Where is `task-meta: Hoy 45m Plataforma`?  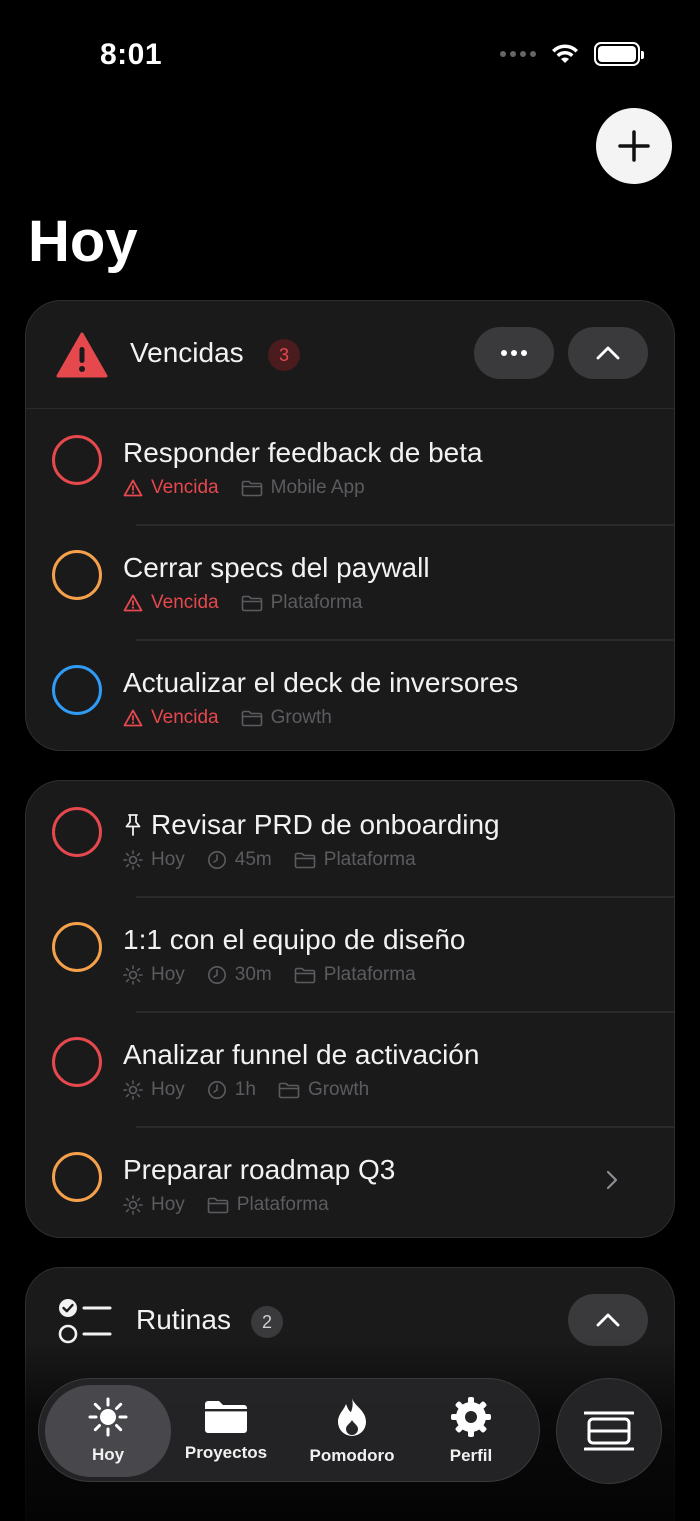
task-meta: Hoy 45m Plataforma is located at coordinates (280, 860).